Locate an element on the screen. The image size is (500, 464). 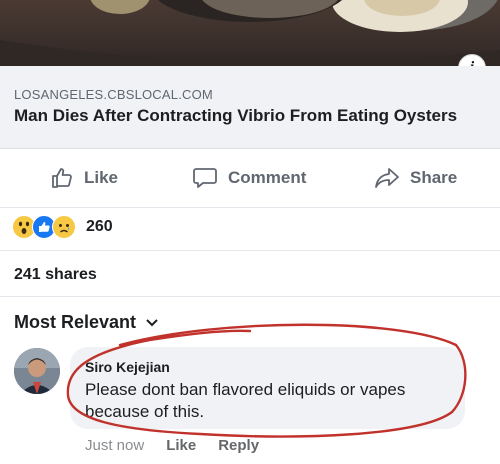
link-preview-image is located at coordinates (250, 33).